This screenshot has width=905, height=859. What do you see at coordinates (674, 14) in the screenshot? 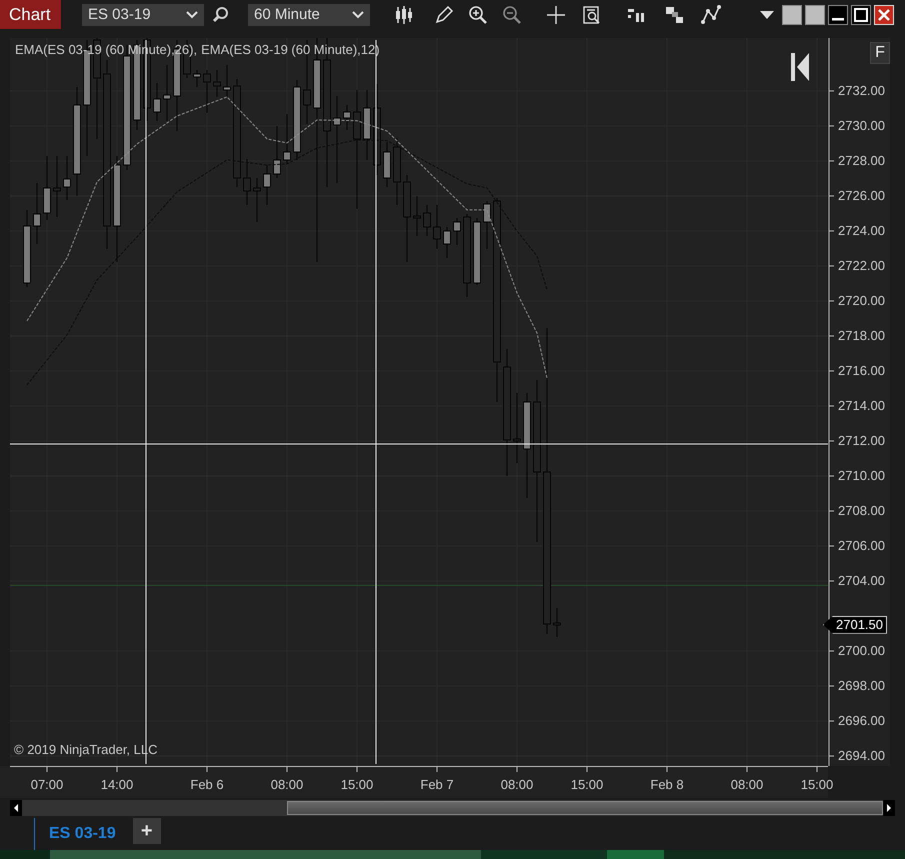
I see `squares-icon` at bounding box center [674, 14].